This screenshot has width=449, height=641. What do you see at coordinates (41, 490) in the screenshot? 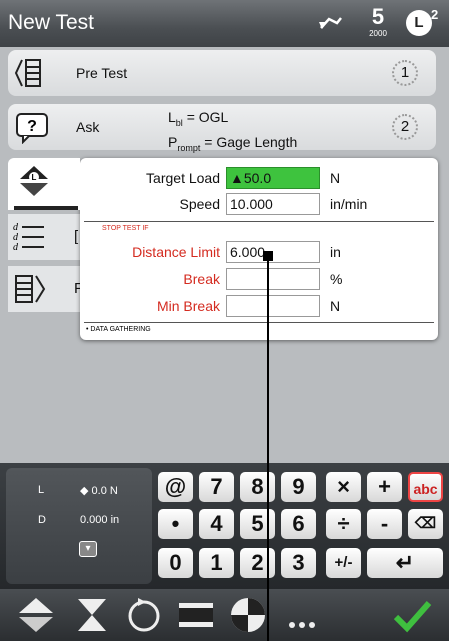
I see `load-key: L` at bounding box center [41, 490].